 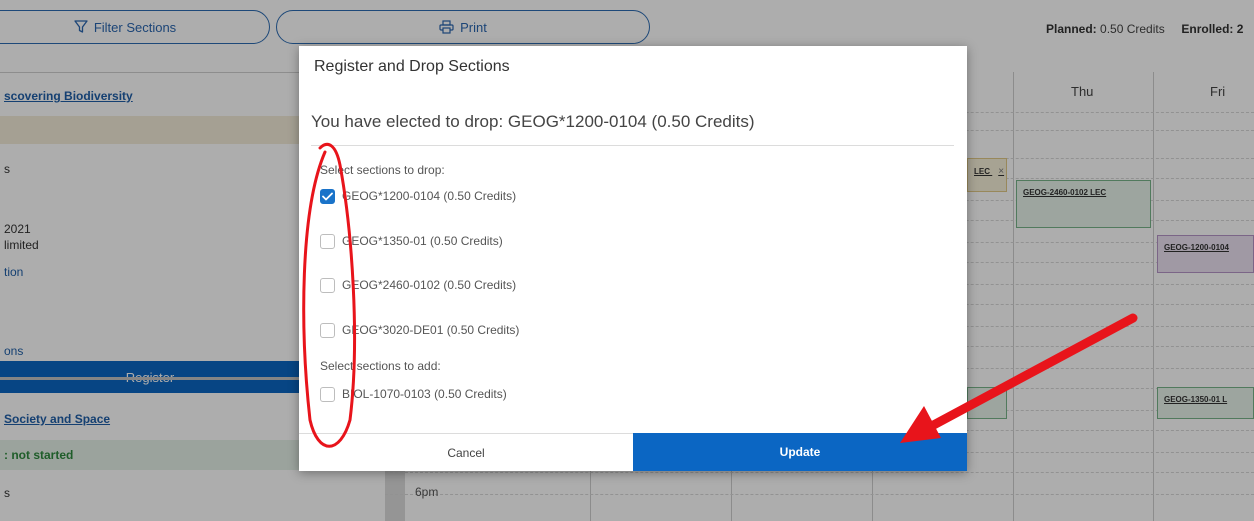 I want to click on update-button: Update, so click(x=800, y=452).